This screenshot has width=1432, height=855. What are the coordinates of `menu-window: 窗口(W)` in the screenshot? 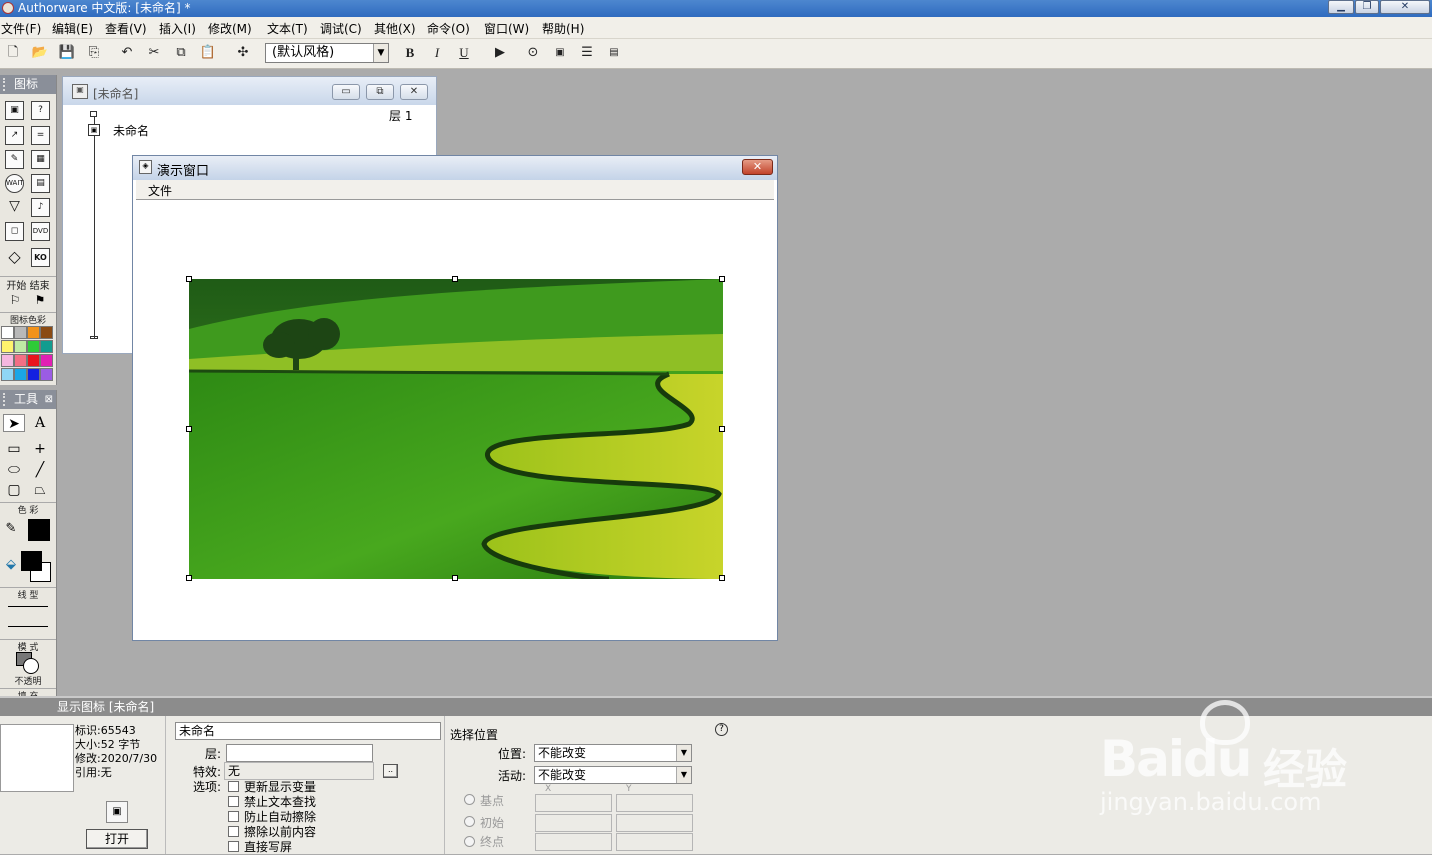 It's located at (506, 28).